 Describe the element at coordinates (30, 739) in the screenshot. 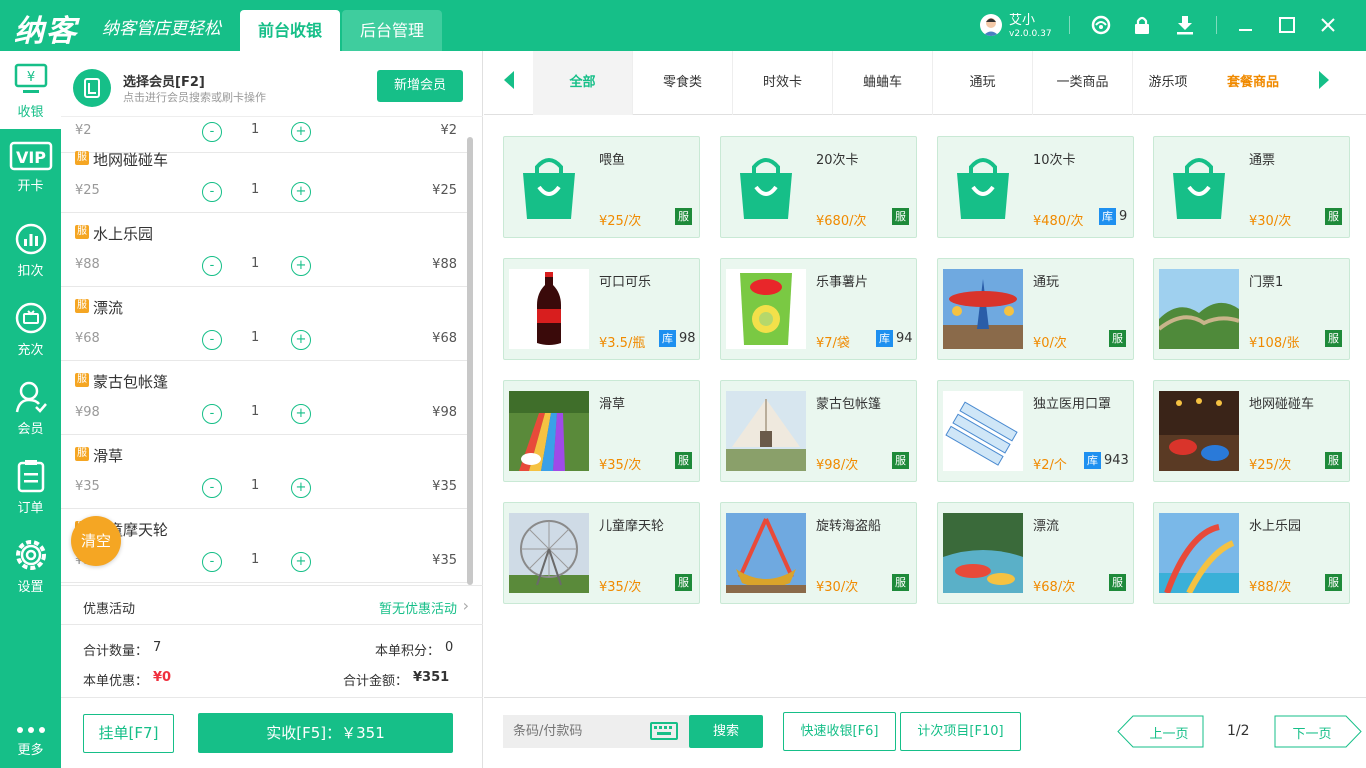

I see `sidebar-item-more: 更多` at that location.